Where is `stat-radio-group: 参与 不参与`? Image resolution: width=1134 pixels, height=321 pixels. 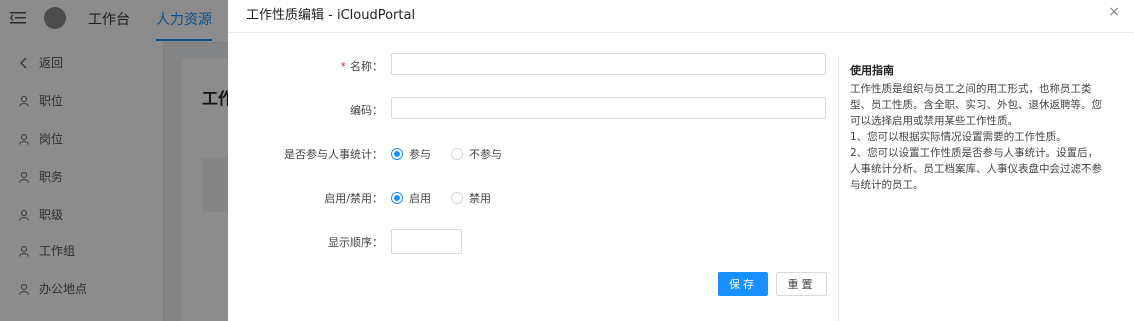
stat-radio-group: 参与 不参与 is located at coordinates (456, 154).